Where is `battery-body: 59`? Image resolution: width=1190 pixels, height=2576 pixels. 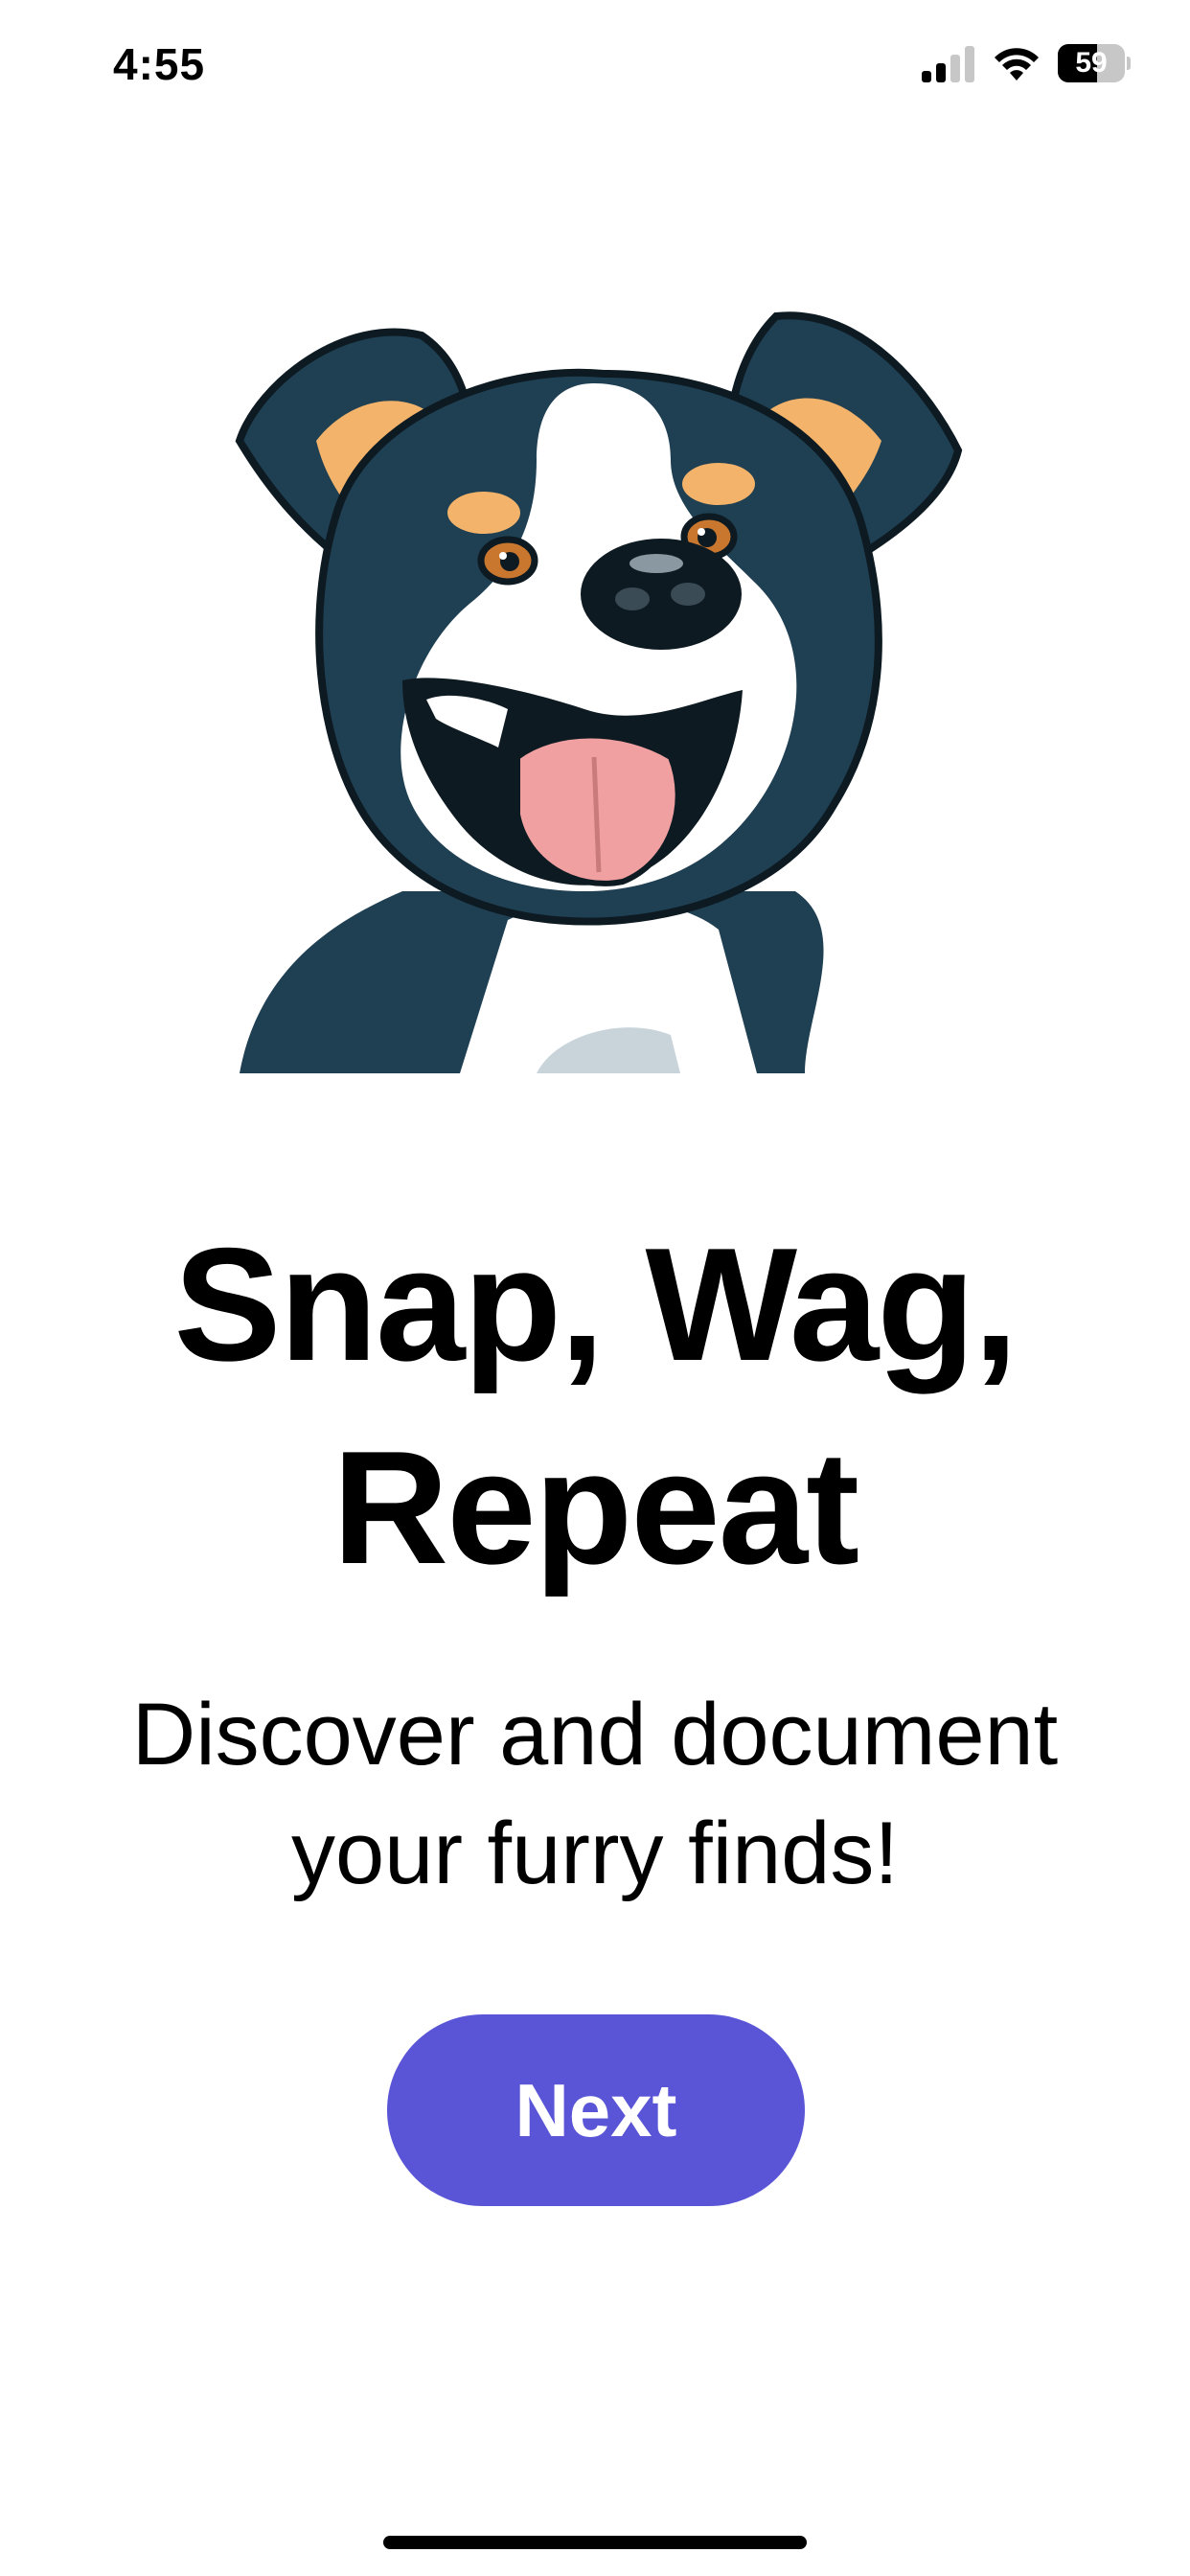
battery-body: 59 is located at coordinates (1092, 63).